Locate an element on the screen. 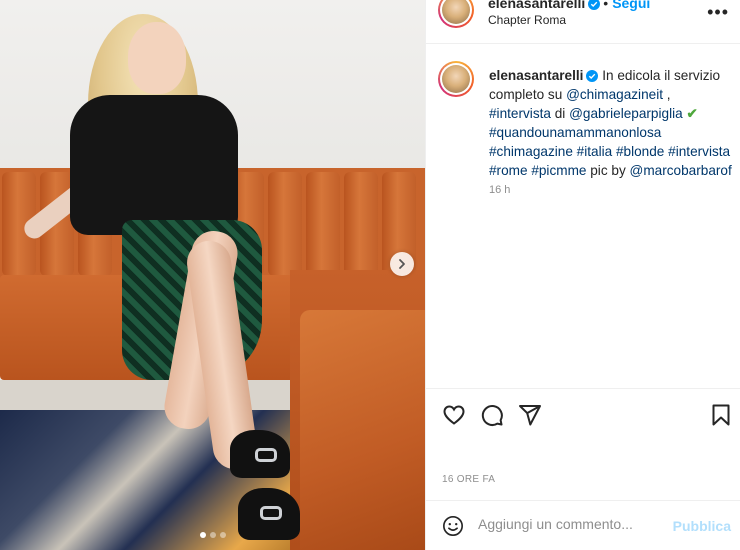 The height and width of the screenshot is (550, 740). emoji-icon is located at coordinates (453, 526).